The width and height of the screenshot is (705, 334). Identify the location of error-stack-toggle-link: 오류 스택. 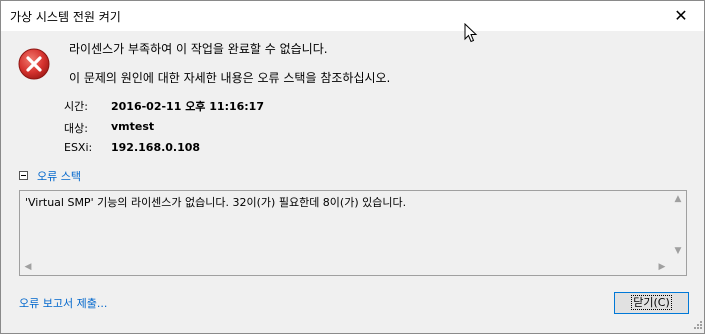
(59, 176).